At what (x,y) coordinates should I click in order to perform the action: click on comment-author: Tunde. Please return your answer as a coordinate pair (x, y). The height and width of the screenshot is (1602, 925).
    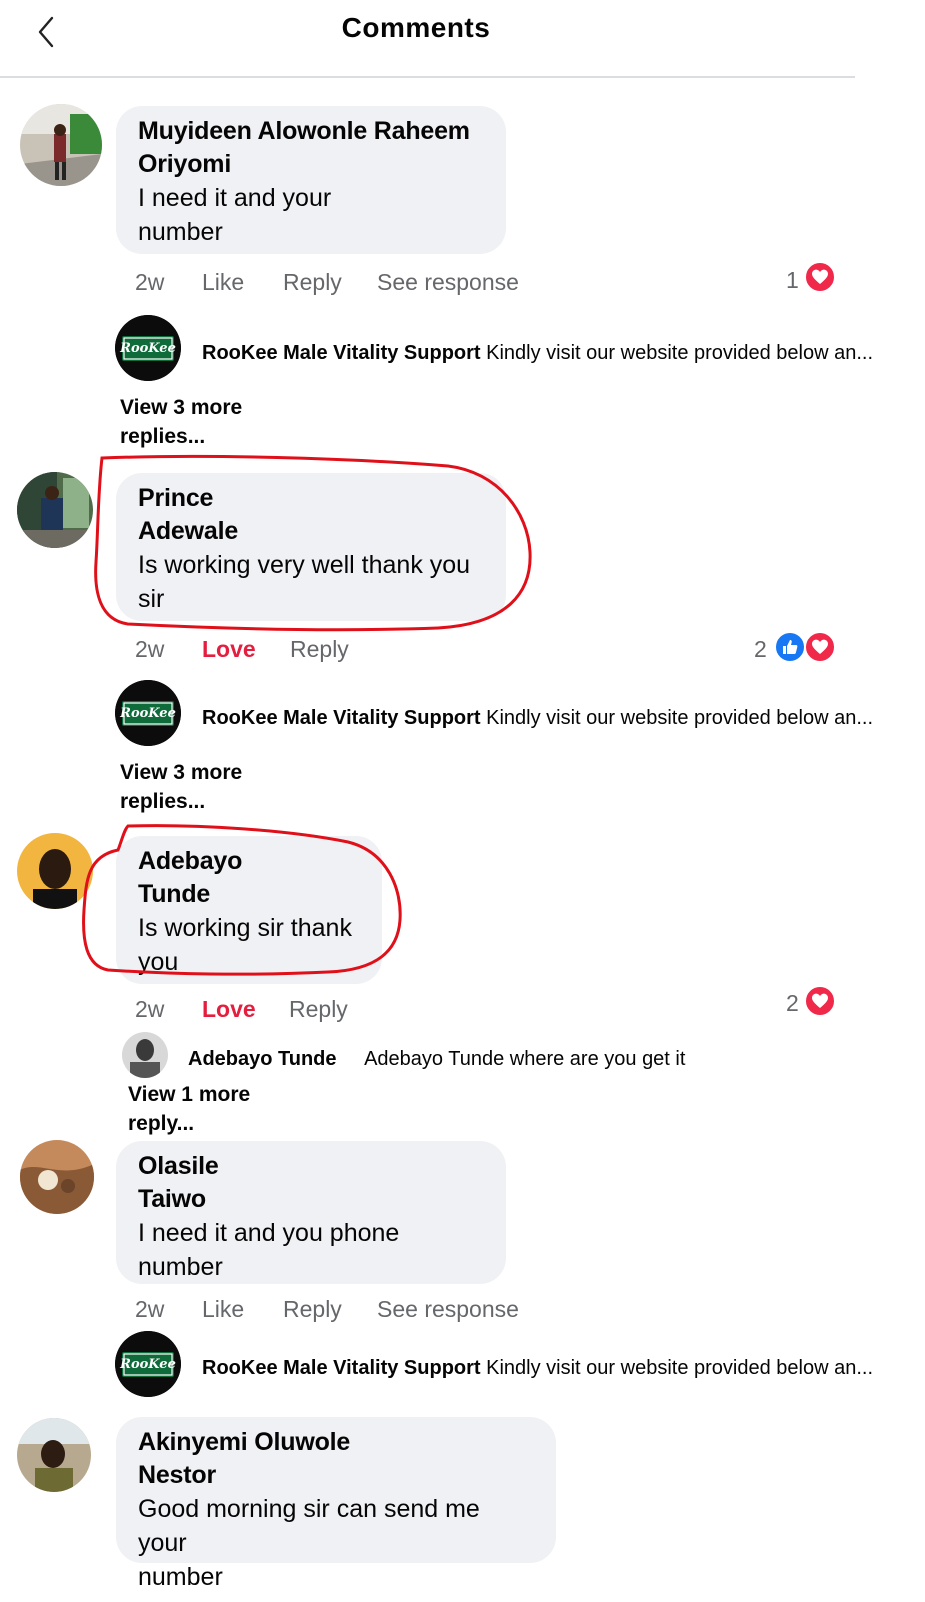
    Looking at the image, I should click on (249, 894).